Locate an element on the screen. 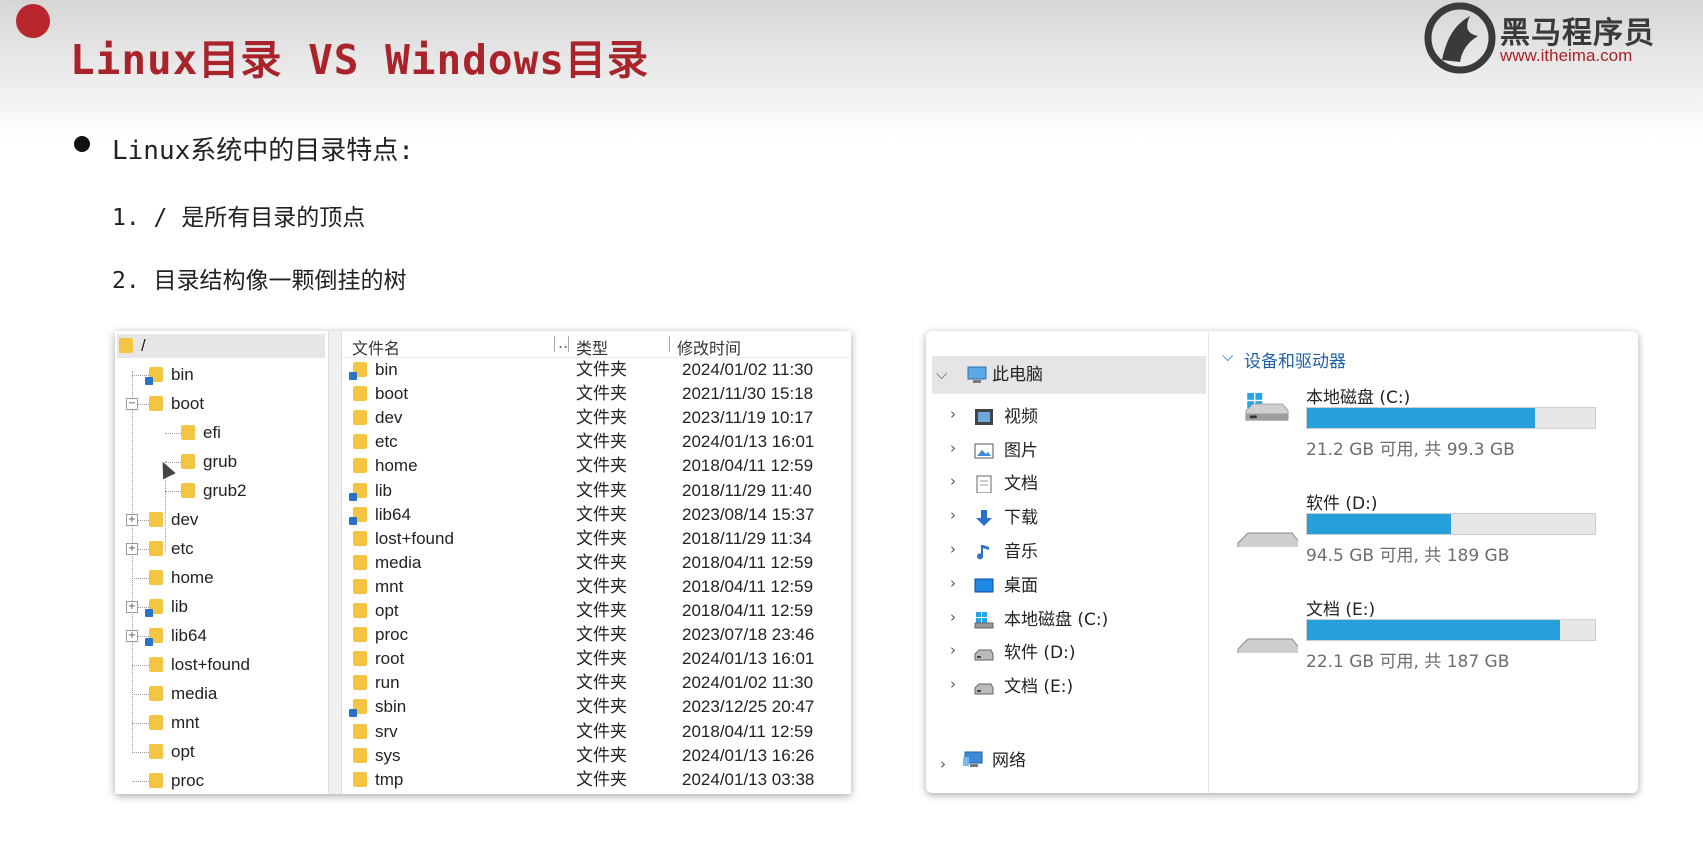 This screenshot has width=1703, height=852. file-row: bin 文件夹 2024/01/02 11:30 is located at coordinates (596, 370).